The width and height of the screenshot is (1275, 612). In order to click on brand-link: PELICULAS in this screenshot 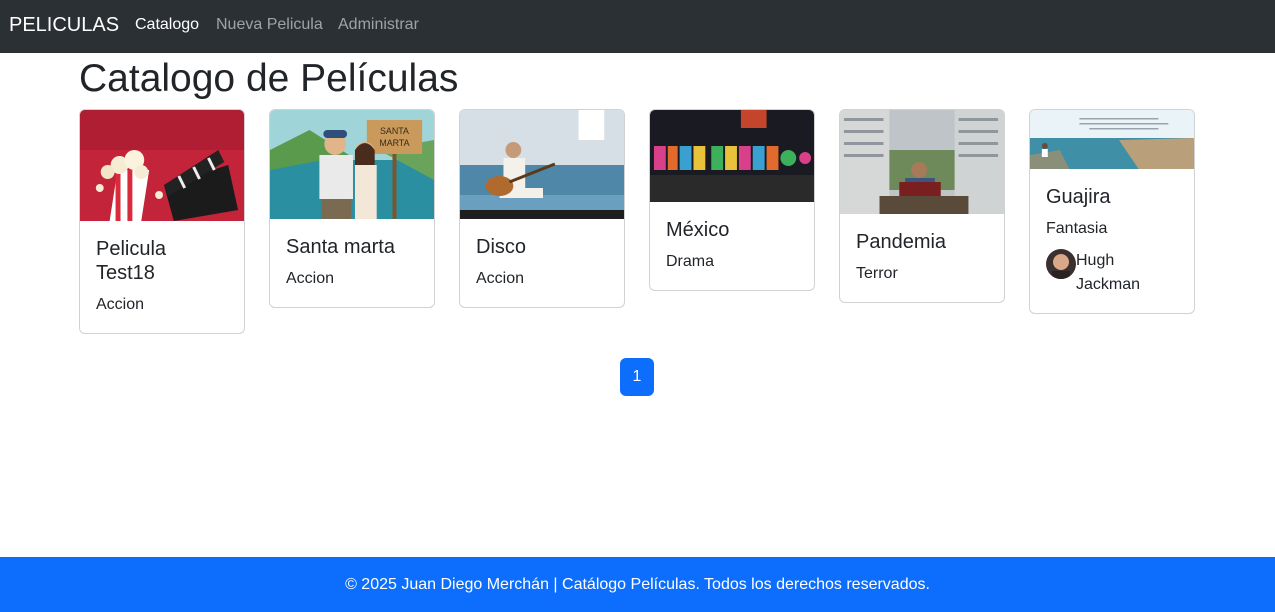, I will do `click(64, 25)`.